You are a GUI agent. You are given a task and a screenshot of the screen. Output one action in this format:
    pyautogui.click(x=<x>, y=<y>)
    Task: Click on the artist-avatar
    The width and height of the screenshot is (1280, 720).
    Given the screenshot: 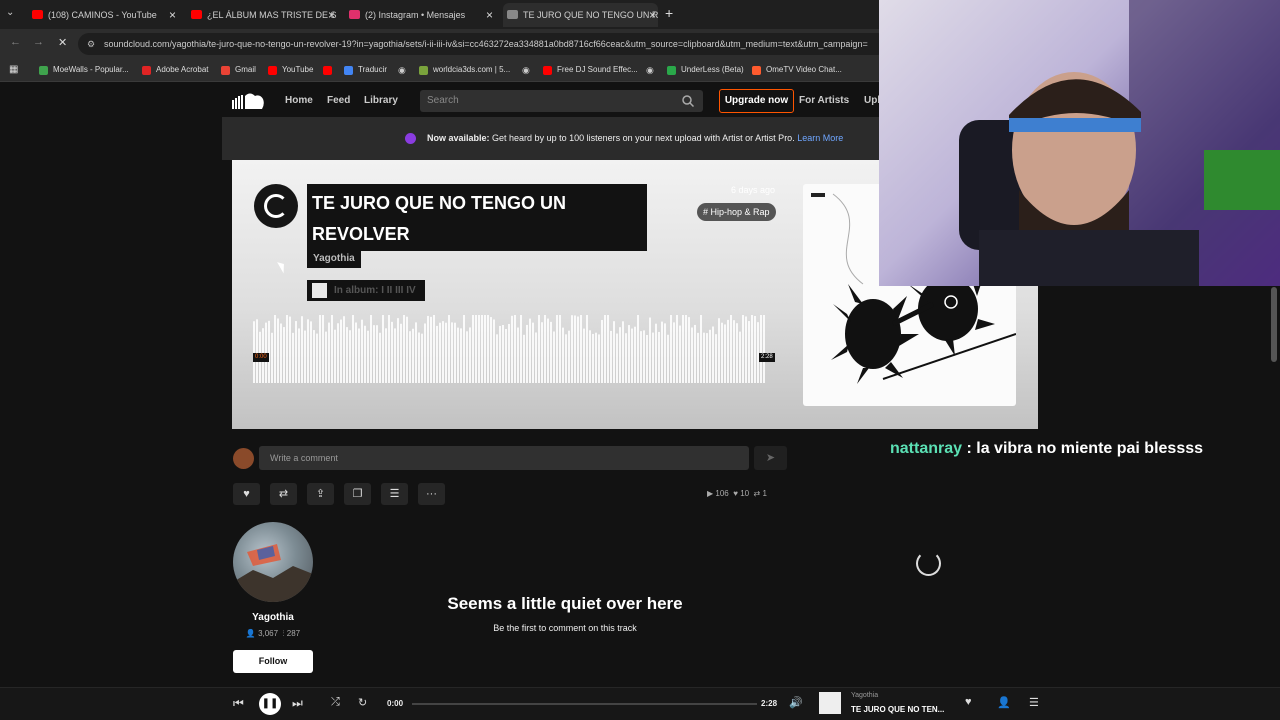 What is the action you would take?
    pyautogui.click(x=273, y=562)
    